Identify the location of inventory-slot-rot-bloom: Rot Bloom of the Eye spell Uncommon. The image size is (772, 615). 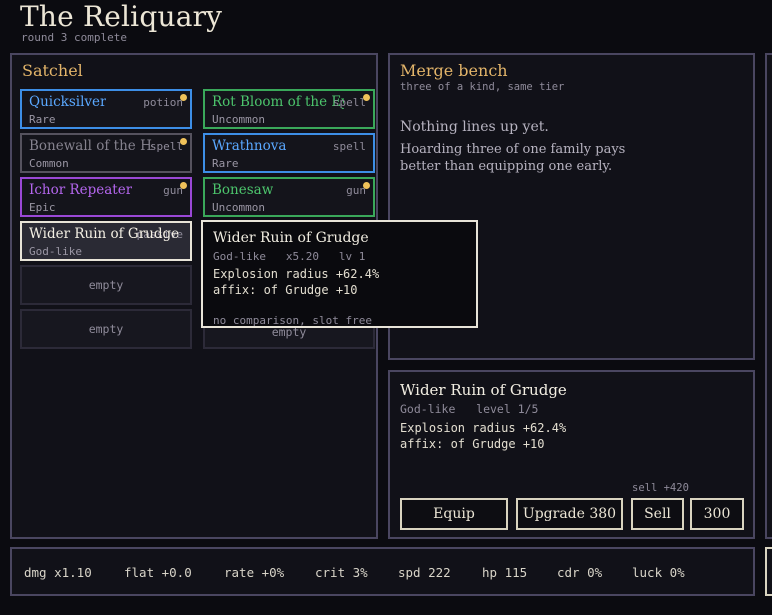
(289, 109).